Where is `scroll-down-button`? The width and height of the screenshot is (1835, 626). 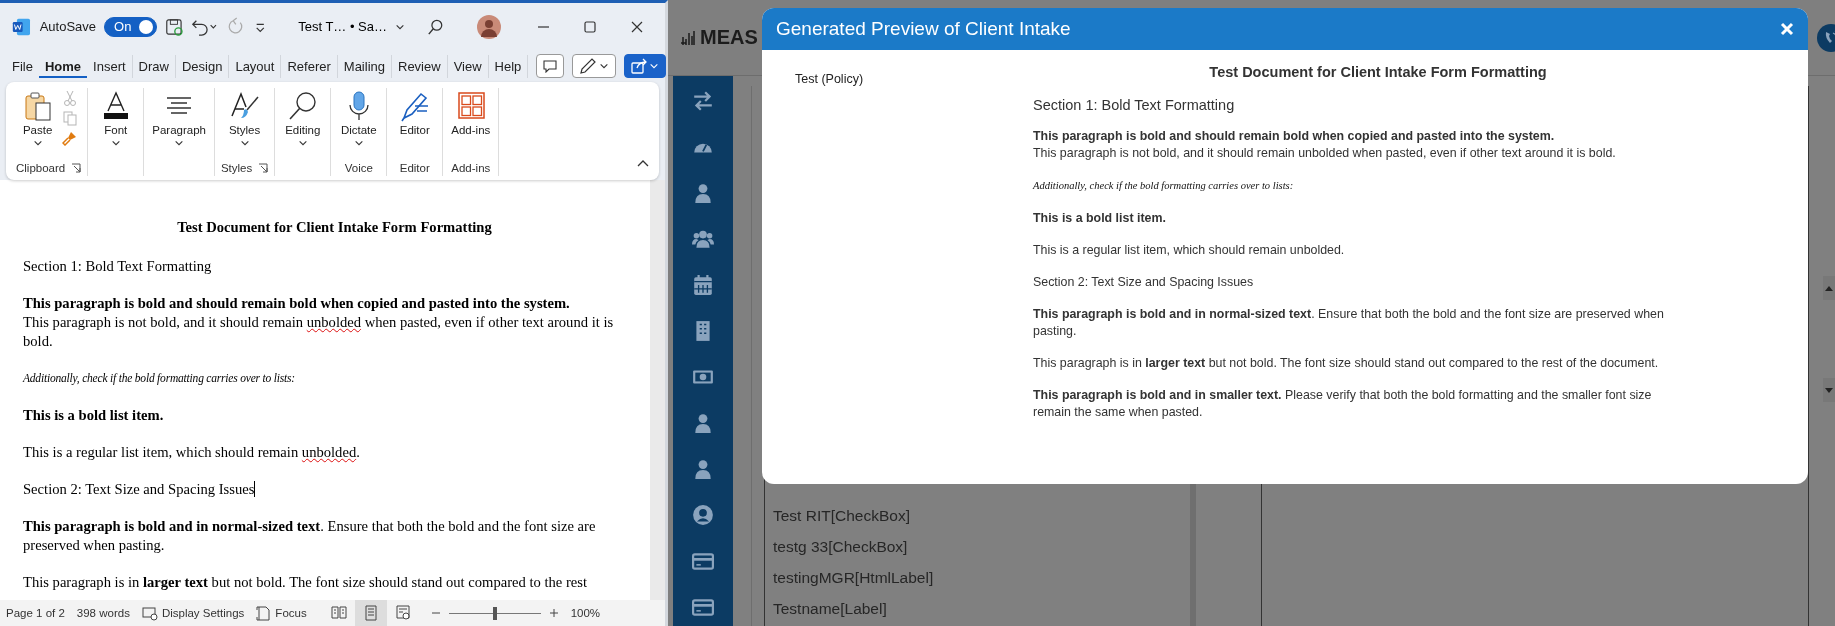
scroll-down-button is located at coordinates (1829, 390).